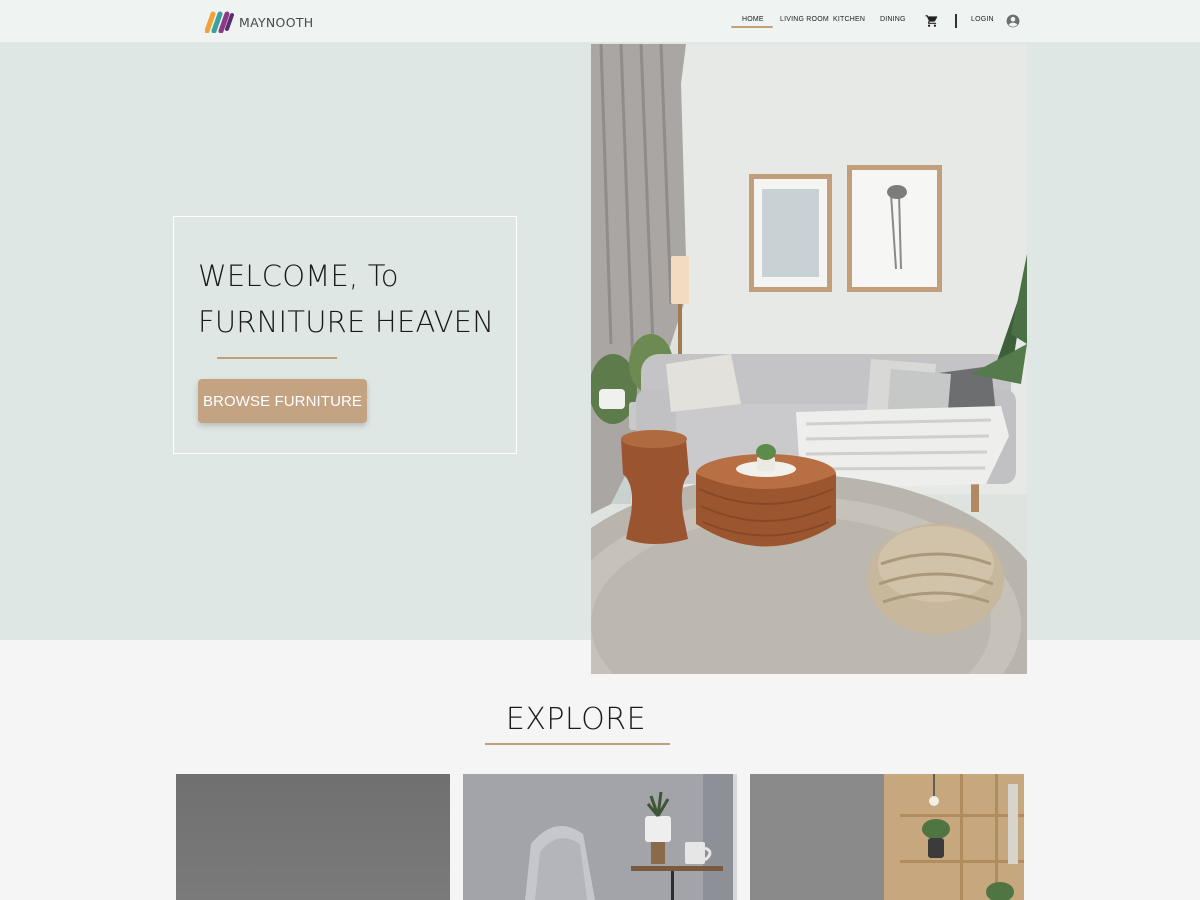 The image size is (1200, 900). What do you see at coordinates (219, 22) in the screenshot?
I see `stripes-logo-icon` at bounding box center [219, 22].